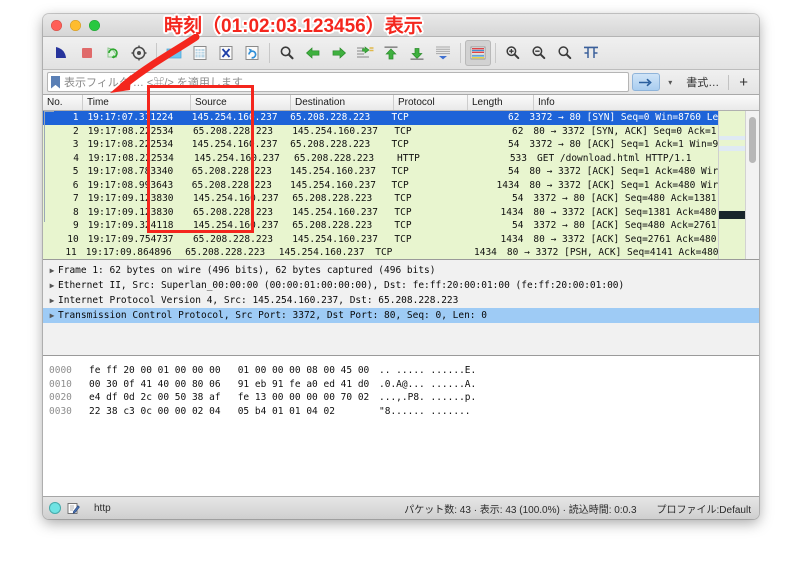 The image size is (800, 575). I want to click on column-header-time: Time, so click(137, 102).